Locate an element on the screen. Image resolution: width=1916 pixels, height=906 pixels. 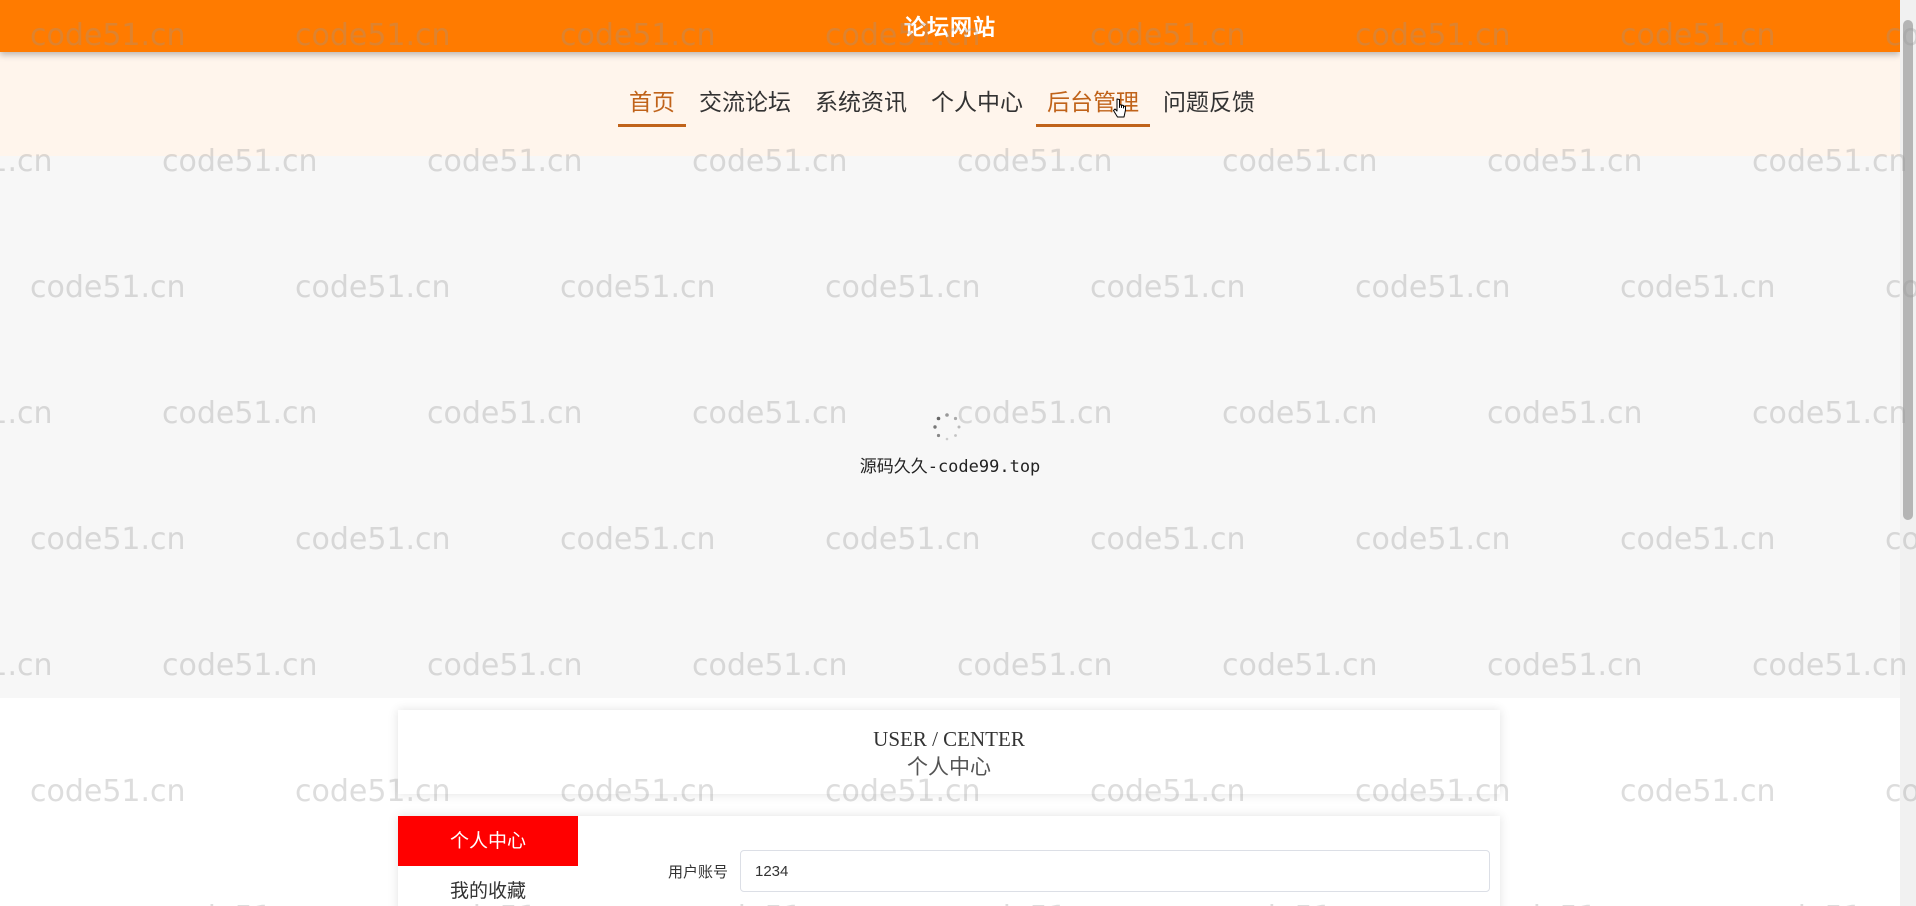
side-menu-item-user-center: 个人中心 is located at coordinates (488, 841).